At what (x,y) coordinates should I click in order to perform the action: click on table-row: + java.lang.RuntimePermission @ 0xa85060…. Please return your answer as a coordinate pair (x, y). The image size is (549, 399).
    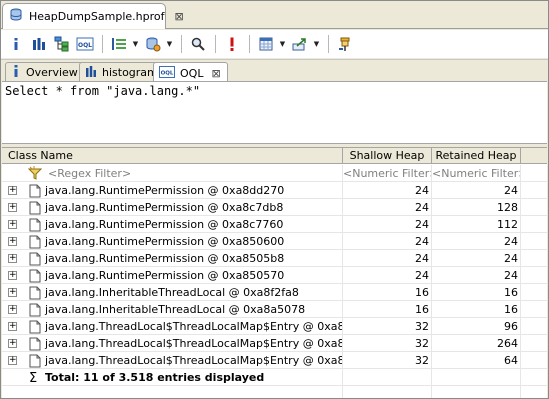
    Looking at the image, I should click on (274, 241).